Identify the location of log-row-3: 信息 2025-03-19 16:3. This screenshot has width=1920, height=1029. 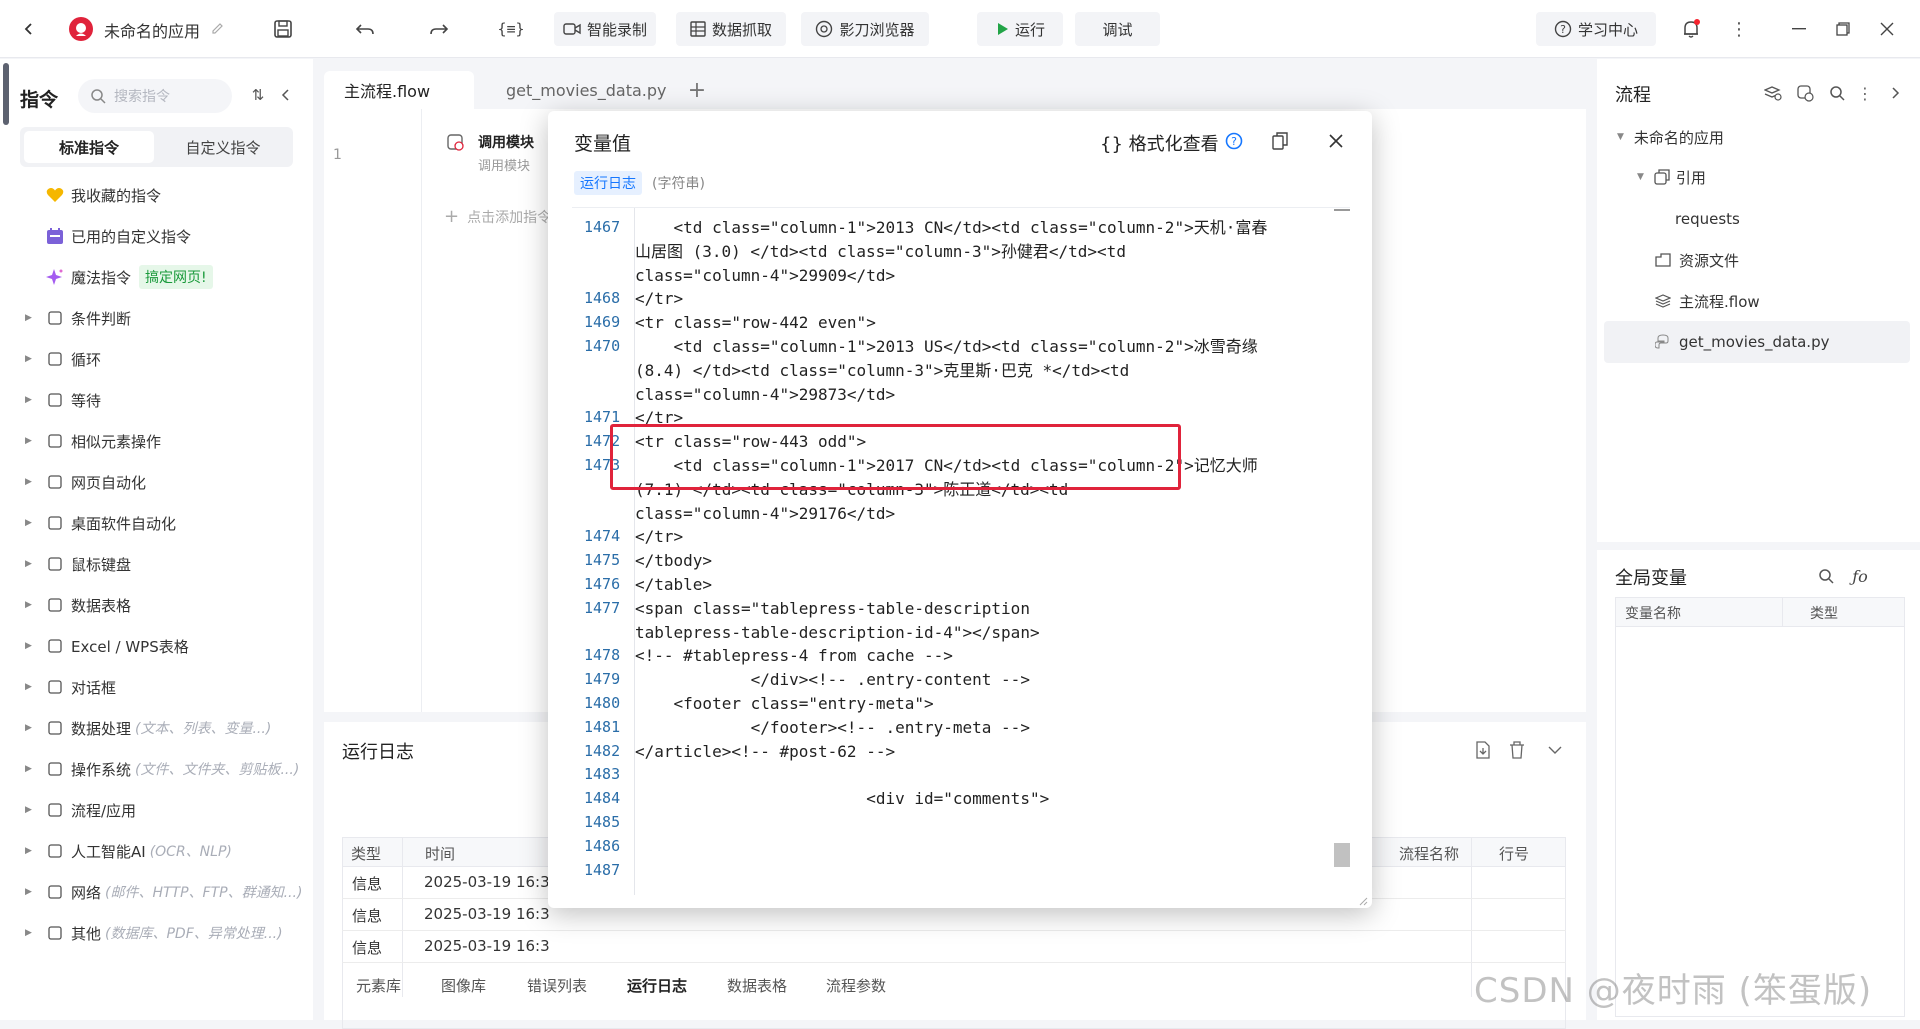
(954, 947).